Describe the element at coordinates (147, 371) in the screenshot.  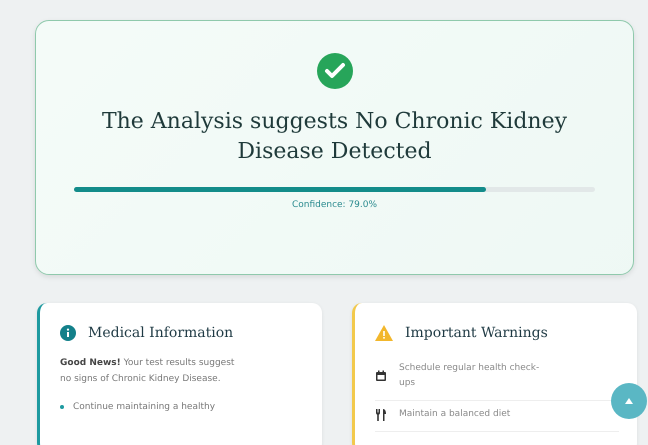
I see `info-text: Good News! Your test results suggest no signs of Chronic Kidney Disease.` at that location.